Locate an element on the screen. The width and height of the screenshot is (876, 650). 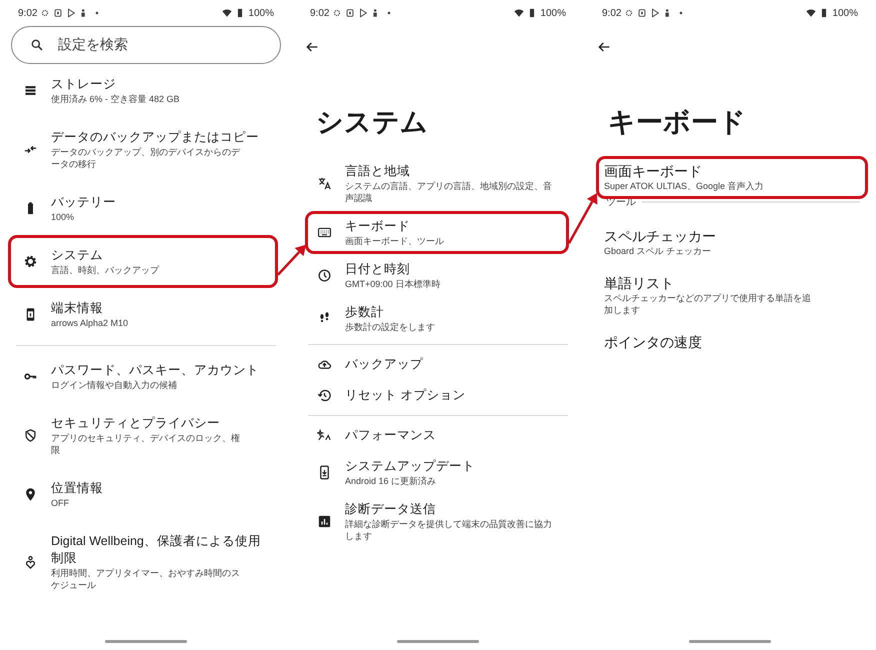
item-subtitle: 使用済み 6% - 空き容量 482 GB is located at coordinates (115, 99).